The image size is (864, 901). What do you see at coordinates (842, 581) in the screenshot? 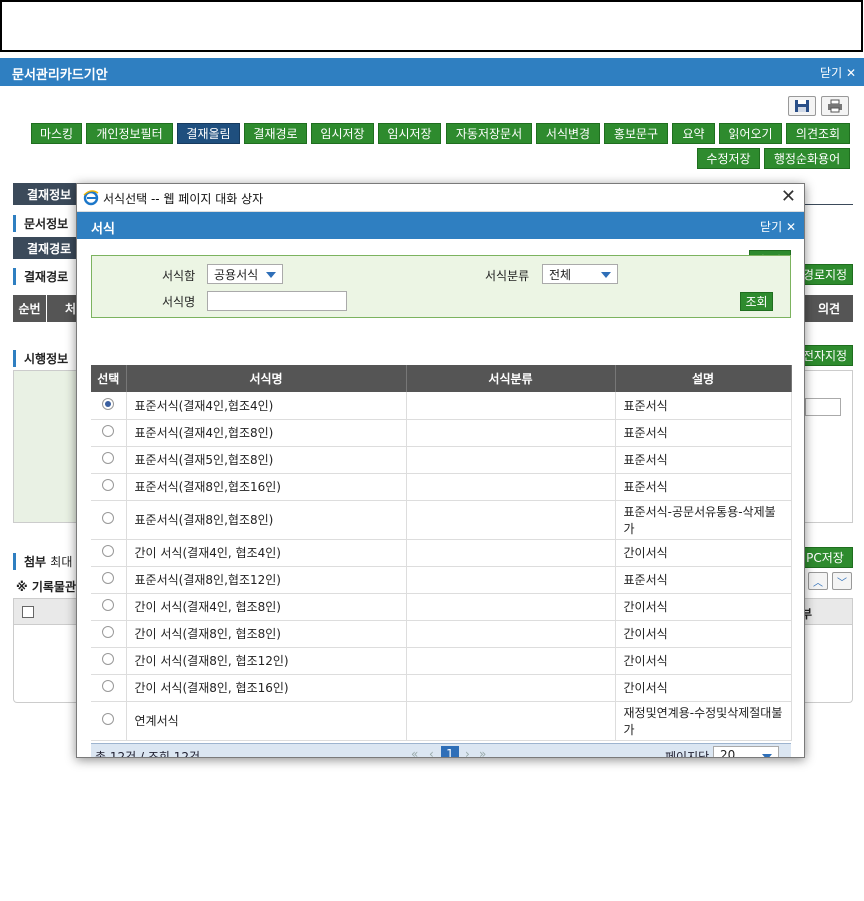
I see `move-down-button: ﹀` at bounding box center [842, 581].